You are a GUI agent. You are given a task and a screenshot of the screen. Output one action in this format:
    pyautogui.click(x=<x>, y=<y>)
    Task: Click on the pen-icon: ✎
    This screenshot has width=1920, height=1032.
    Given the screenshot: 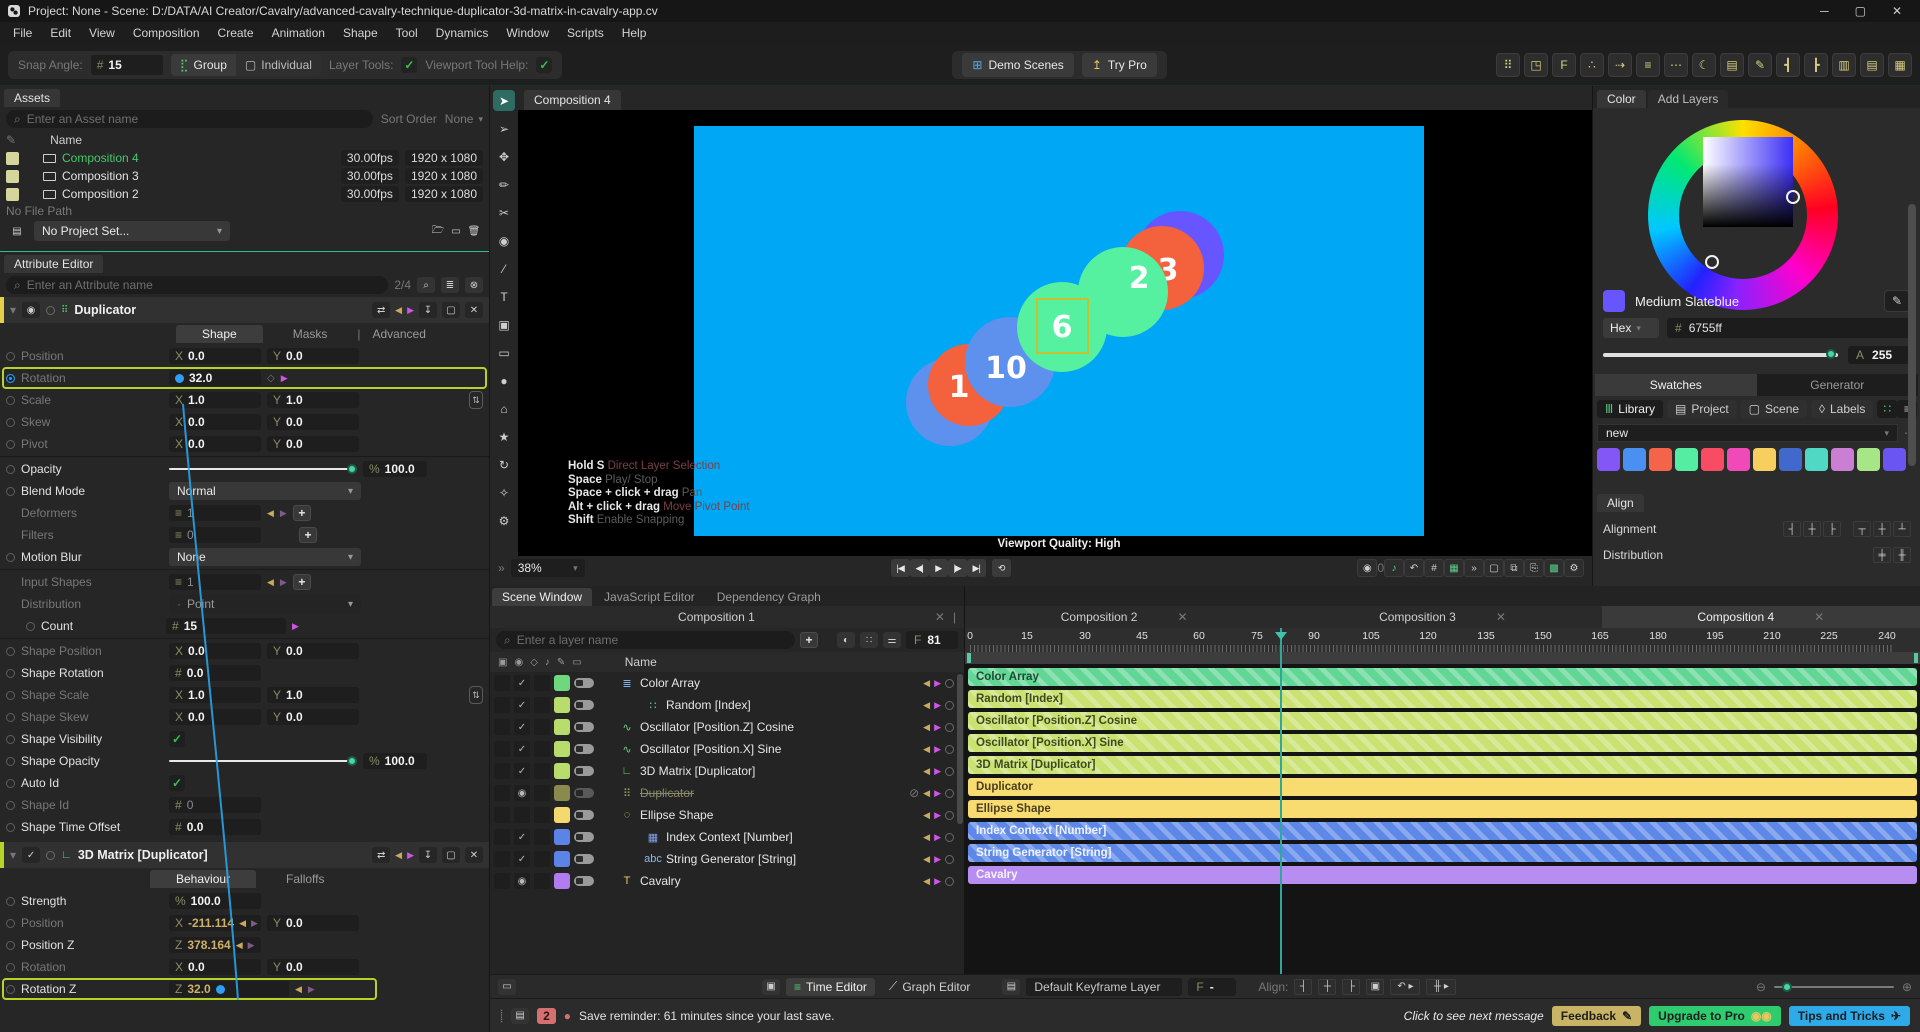 What is the action you would take?
    pyautogui.click(x=1760, y=64)
    